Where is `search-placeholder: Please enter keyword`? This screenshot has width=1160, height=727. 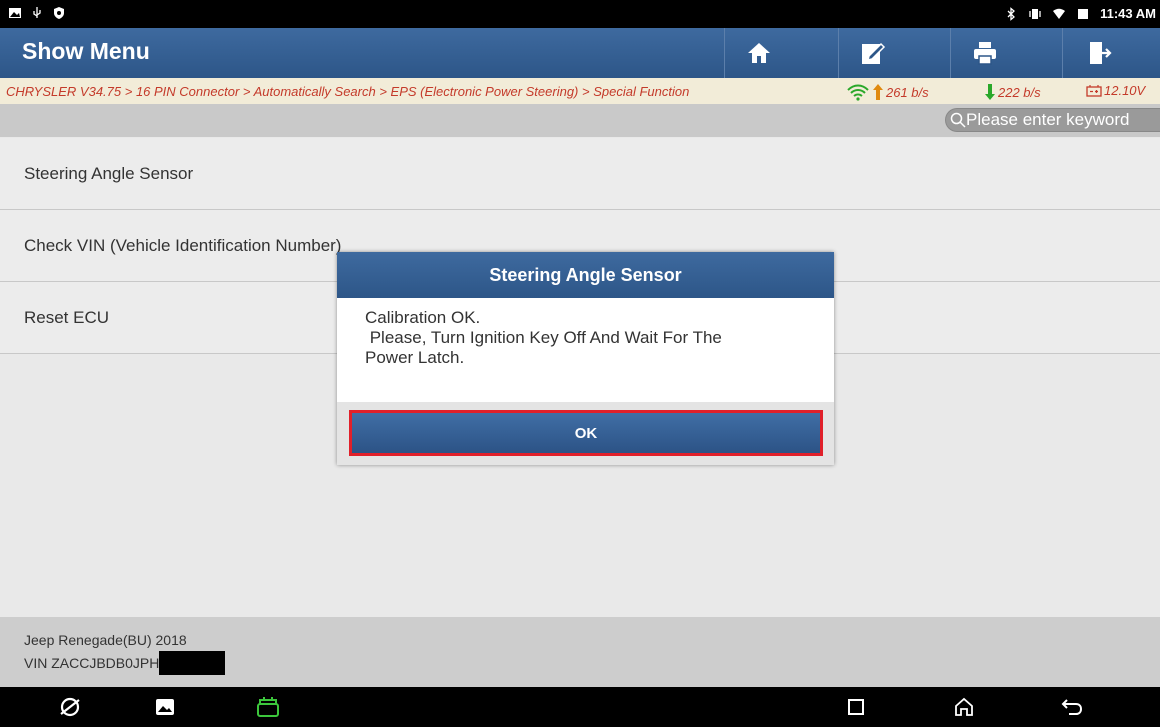
search-placeholder: Please enter keyword is located at coordinates (1048, 119).